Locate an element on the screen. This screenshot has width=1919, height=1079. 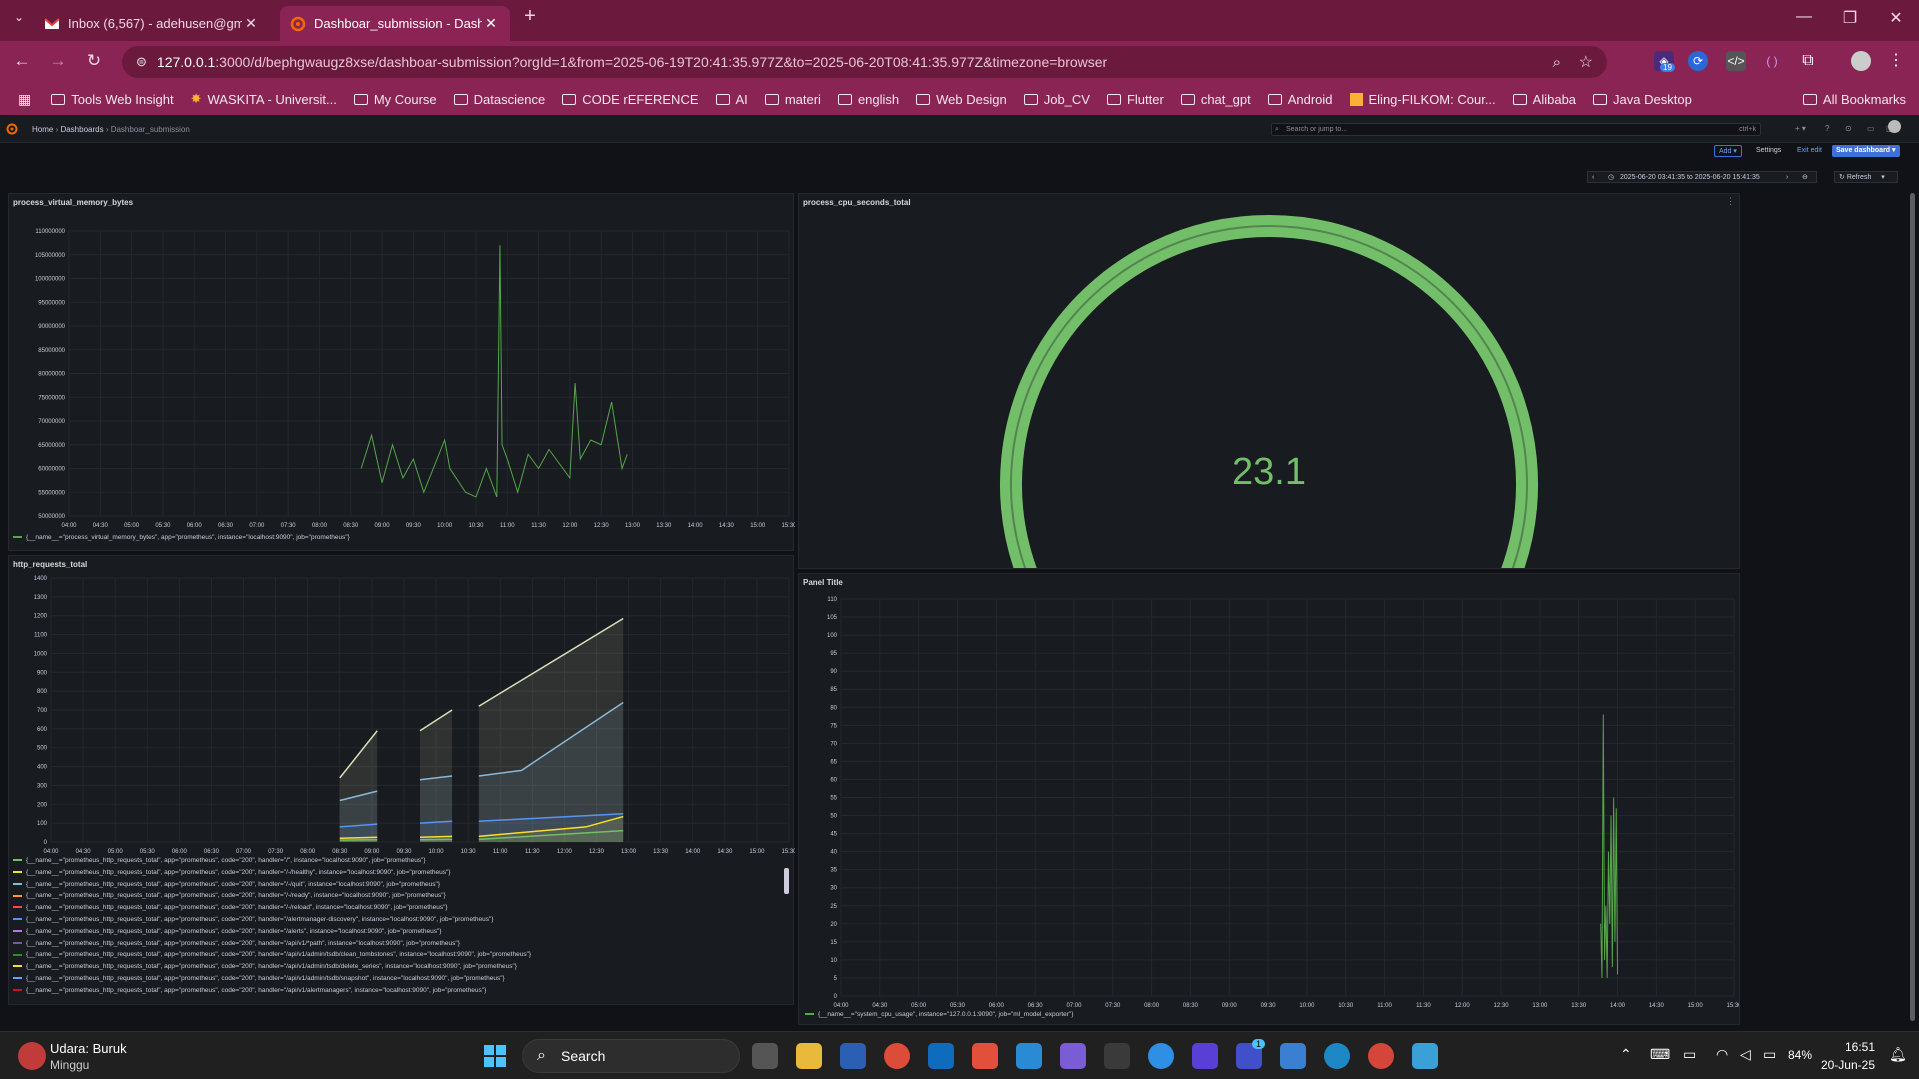
bookmark-item: Flutter is located at coordinates (1135, 99).